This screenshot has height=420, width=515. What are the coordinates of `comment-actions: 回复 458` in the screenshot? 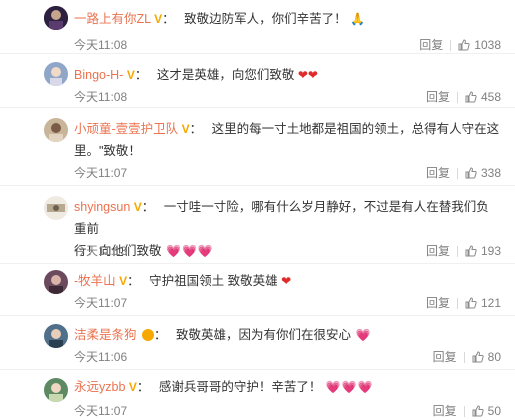 It's located at (463, 97).